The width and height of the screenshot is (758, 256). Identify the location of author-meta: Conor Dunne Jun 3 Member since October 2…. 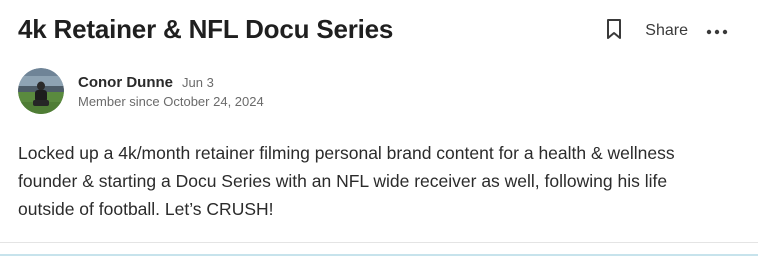
(171, 91).